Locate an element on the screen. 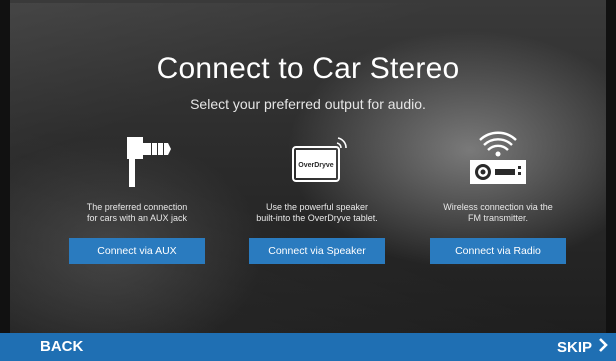  chevron-right-icon is located at coordinates (603, 347).